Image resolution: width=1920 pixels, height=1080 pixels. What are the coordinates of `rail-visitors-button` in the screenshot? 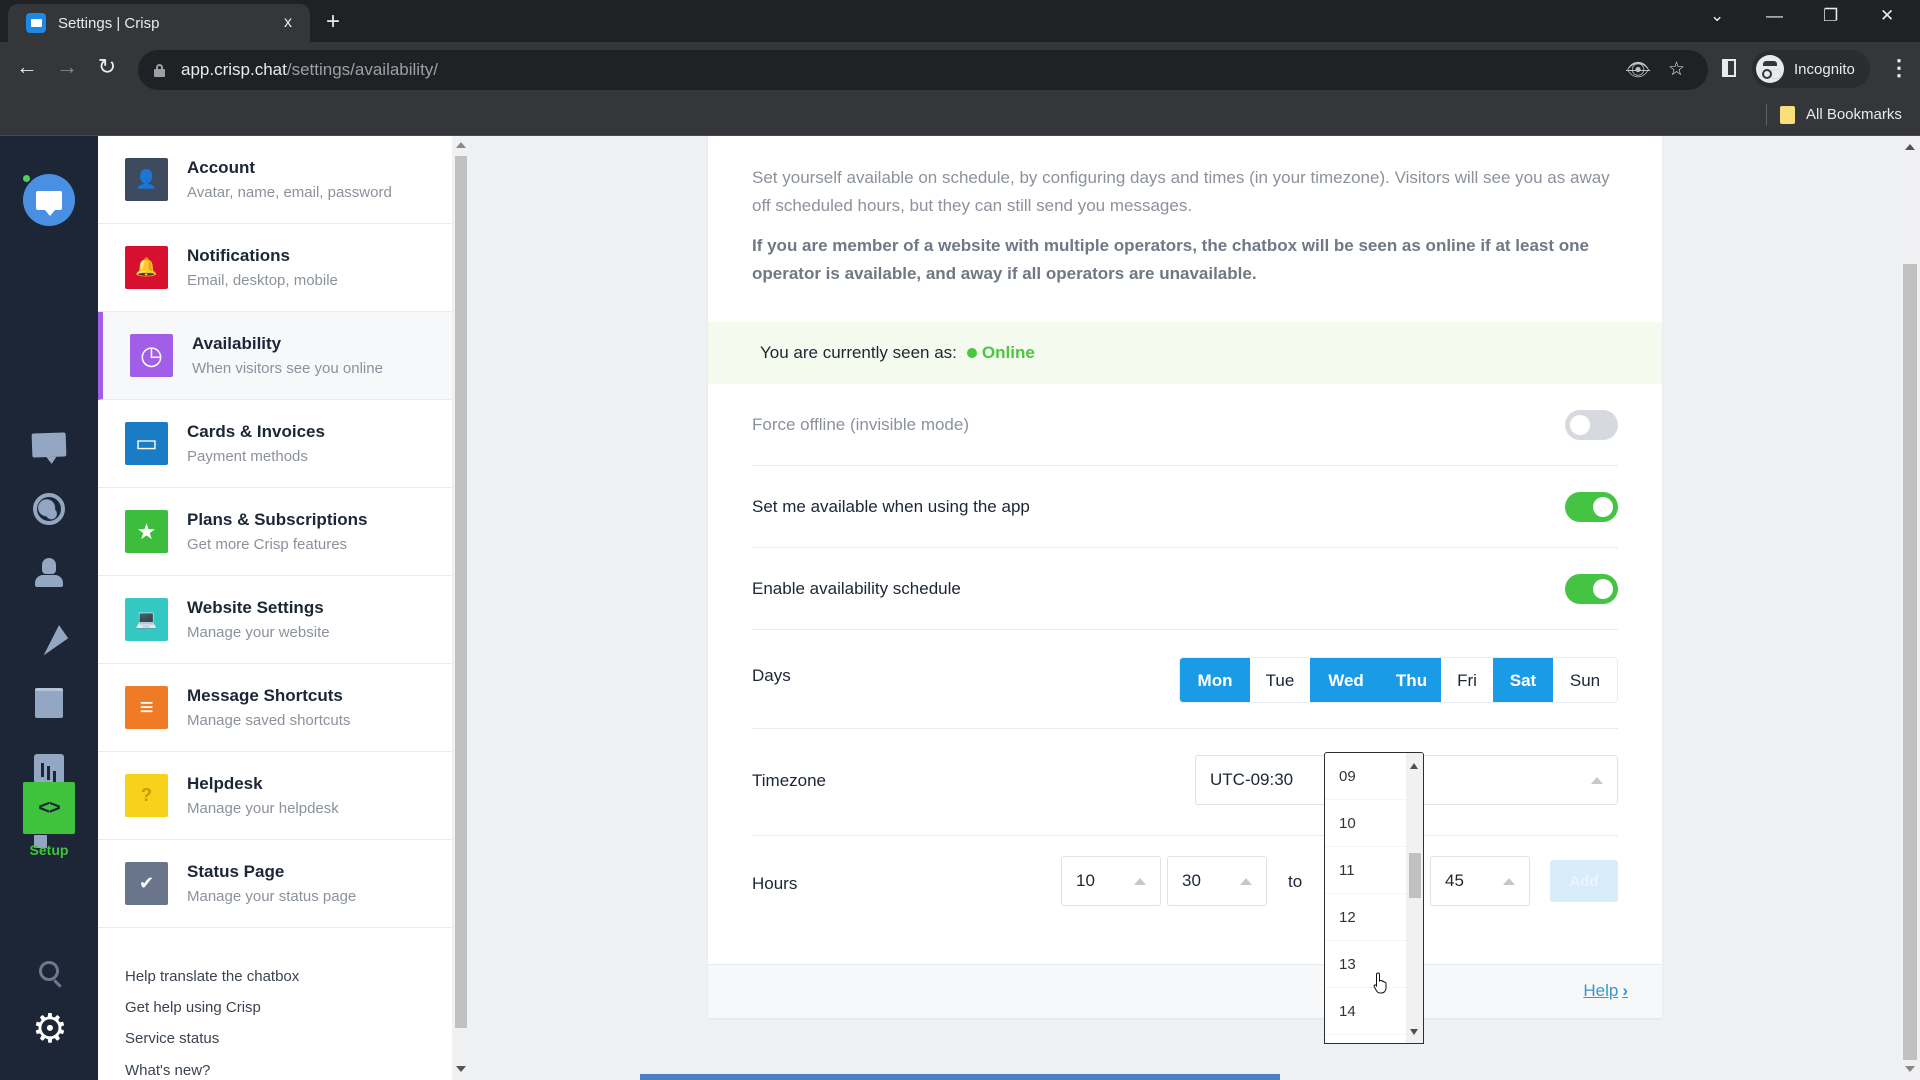 It's located at (49, 509).